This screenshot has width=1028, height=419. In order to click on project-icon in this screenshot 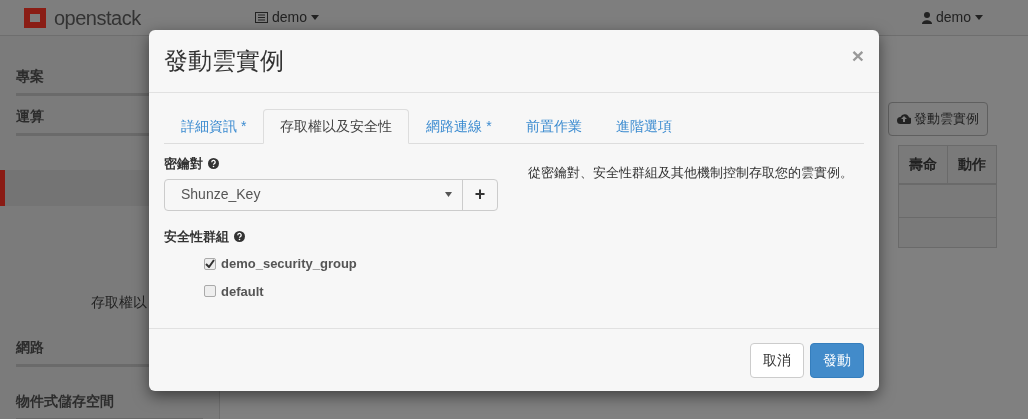, I will do `click(261, 17)`.